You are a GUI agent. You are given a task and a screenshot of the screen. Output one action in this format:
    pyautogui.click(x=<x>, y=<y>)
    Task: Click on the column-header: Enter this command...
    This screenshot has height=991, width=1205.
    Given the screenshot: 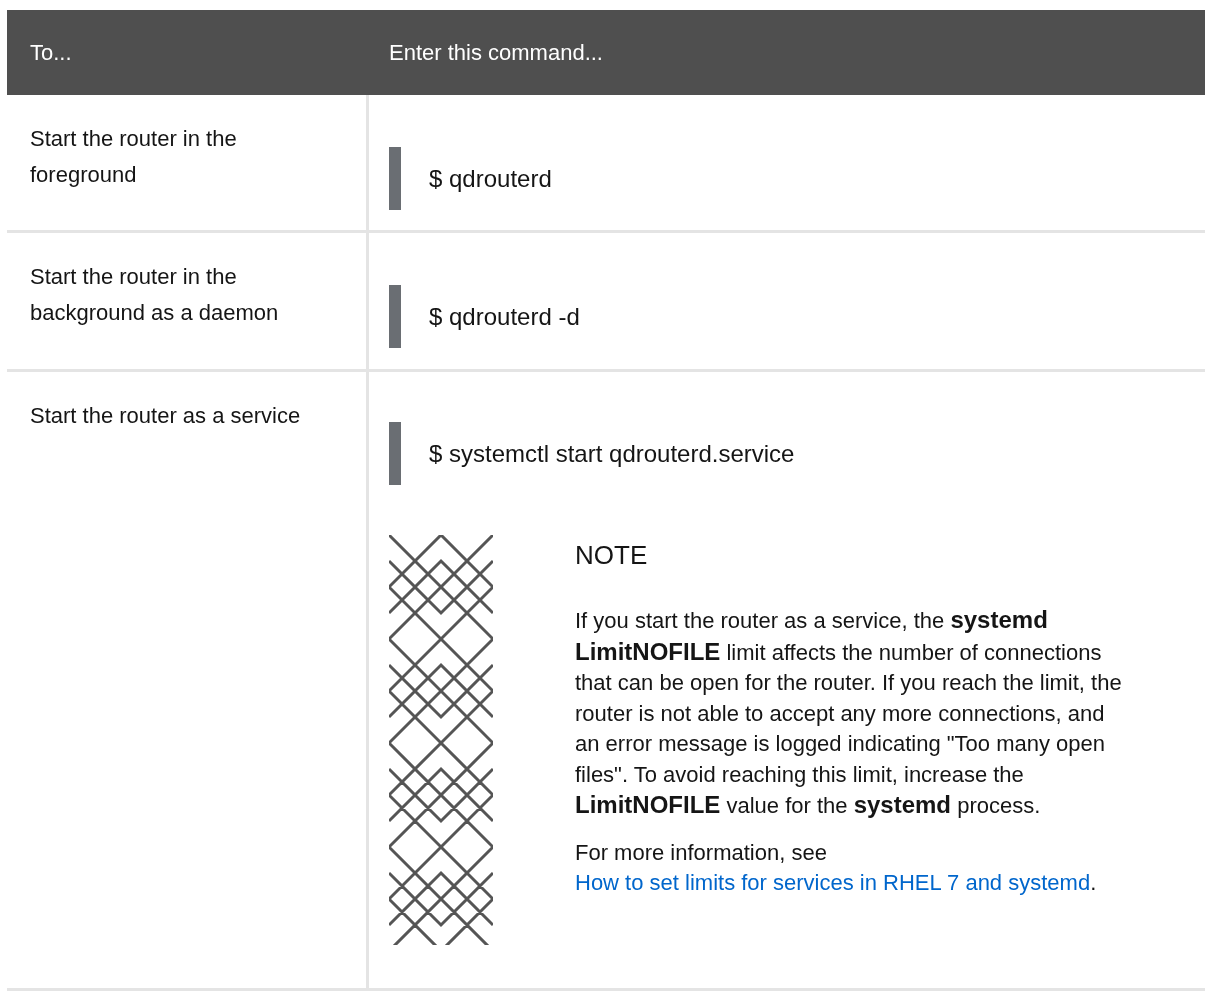 What is the action you would take?
    pyautogui.click(x=787, y=52)
    